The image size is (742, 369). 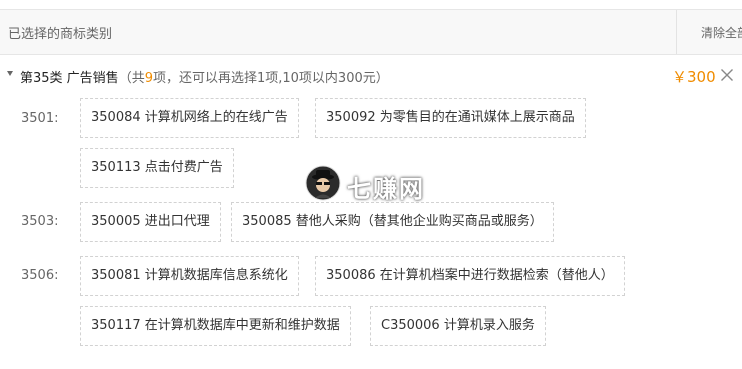 I want to click on header-divider, so click(x=676, y=32).